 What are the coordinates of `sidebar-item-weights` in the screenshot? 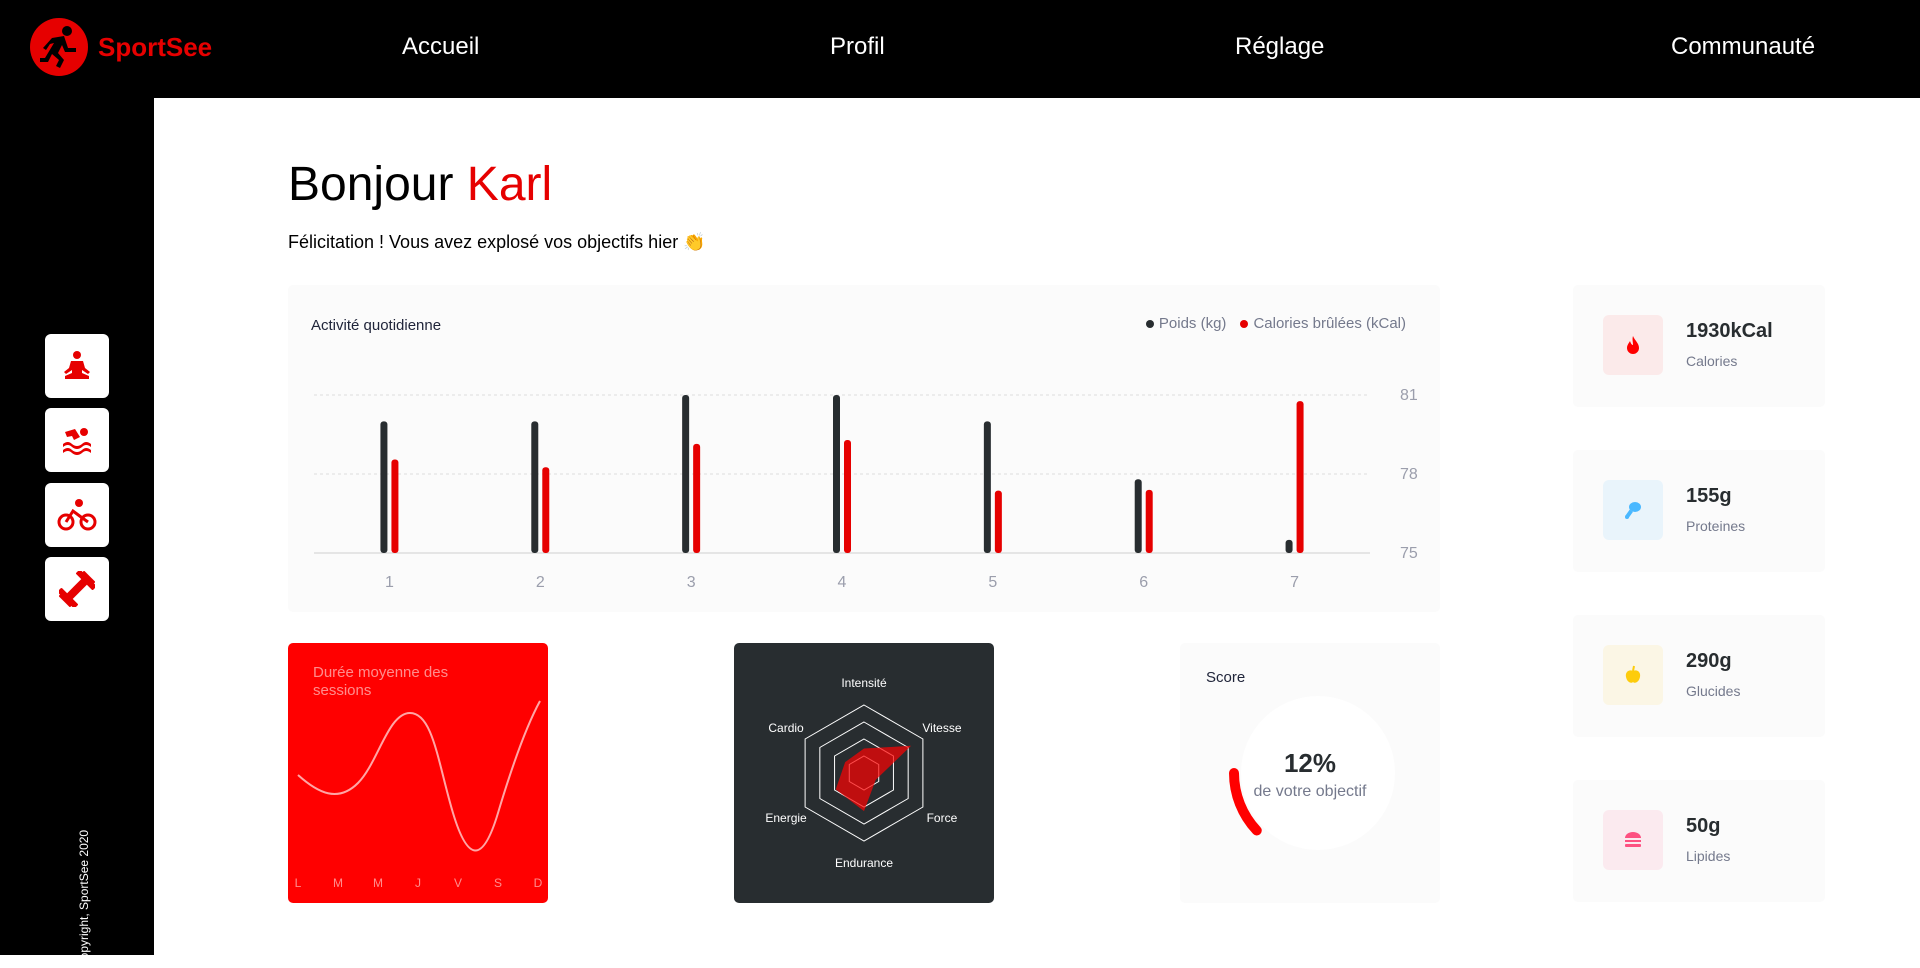 It's located at (77, 589).